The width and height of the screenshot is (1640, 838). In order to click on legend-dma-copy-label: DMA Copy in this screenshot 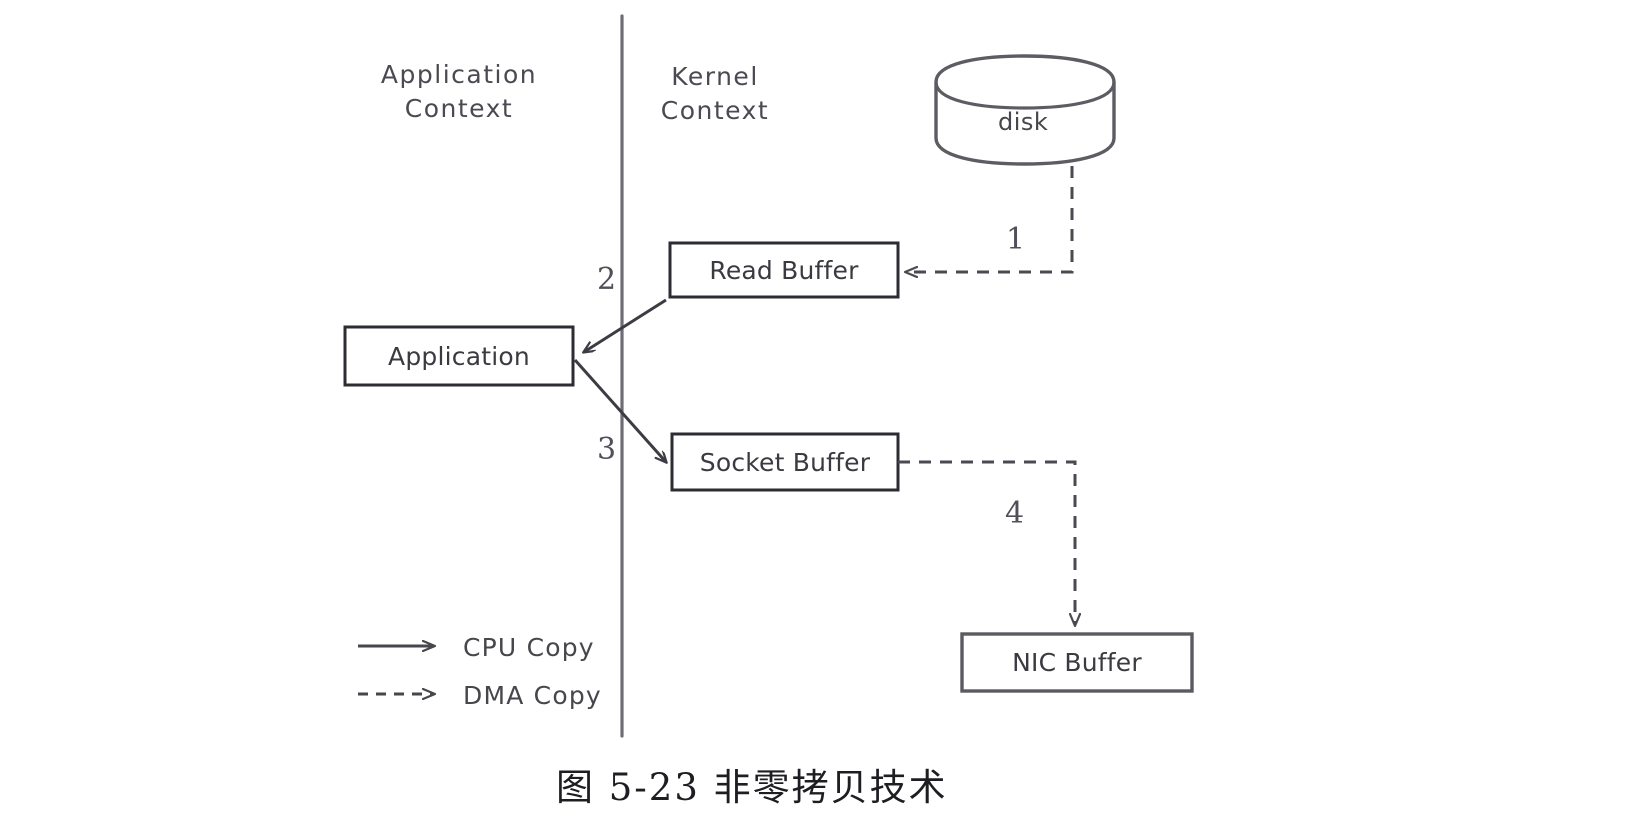, I will do `click(532, 695)`.